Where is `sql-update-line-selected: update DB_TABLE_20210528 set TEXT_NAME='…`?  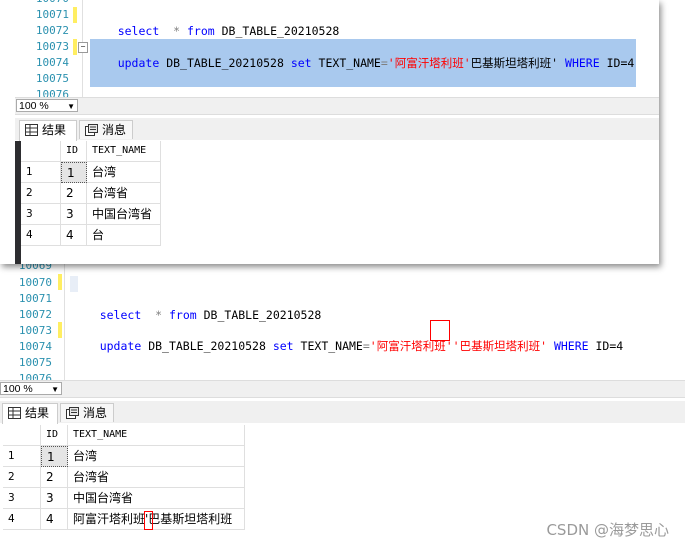 sql-update-line-selected: update DB_TABLE_20210528 set TEXT_NAME='… is located at coordinates (363, 63).